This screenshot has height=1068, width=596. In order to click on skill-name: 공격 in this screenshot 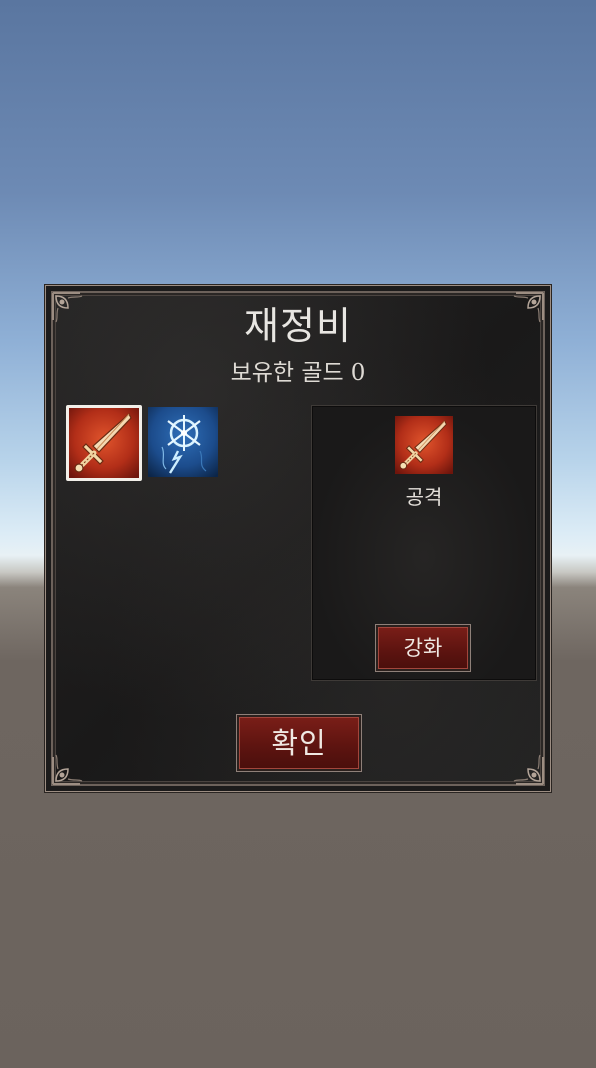, I will do `click(424, 497)`.